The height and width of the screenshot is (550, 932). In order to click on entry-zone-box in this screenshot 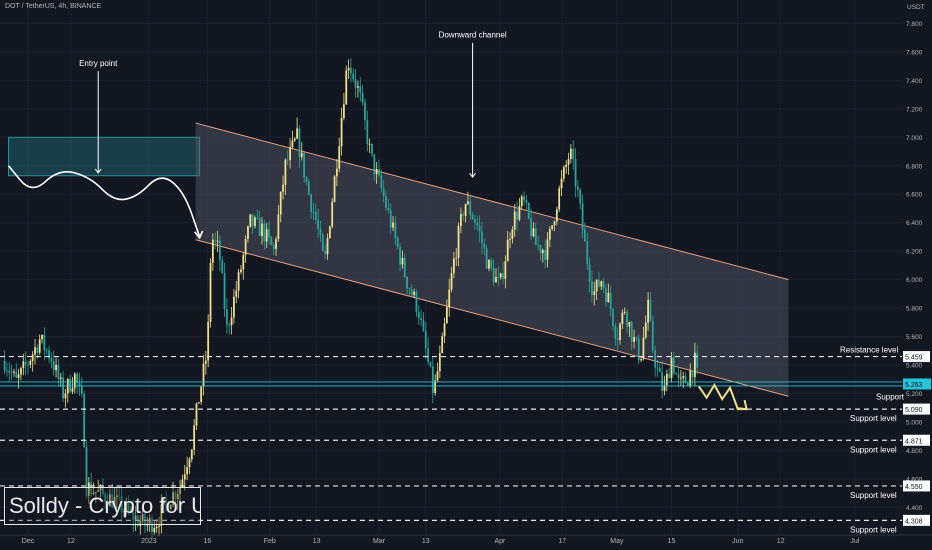, I will do `click(104, 156)`.